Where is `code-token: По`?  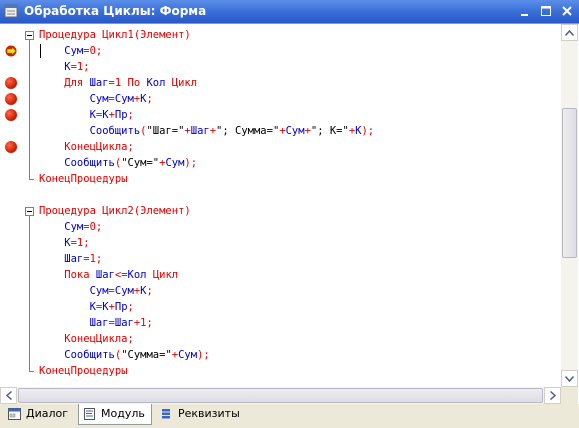 code-token: По is located at coordinates (137, 83).